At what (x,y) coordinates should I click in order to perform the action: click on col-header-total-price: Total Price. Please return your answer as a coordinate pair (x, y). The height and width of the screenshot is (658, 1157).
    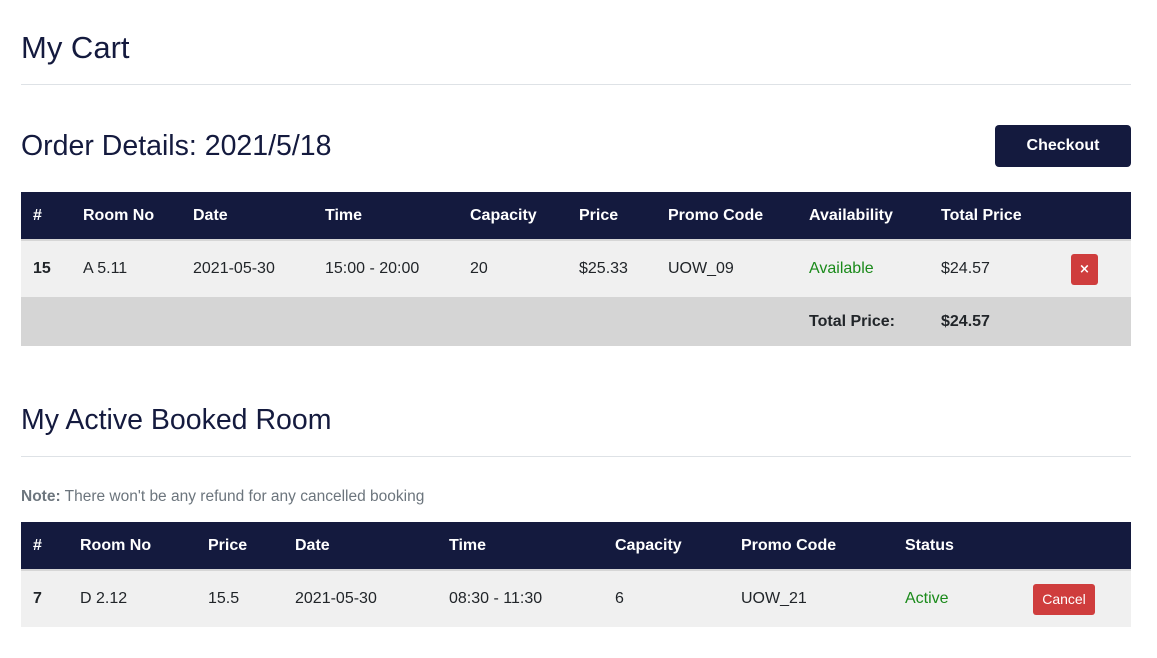
    Looking at the image, I should click on (981, 215).